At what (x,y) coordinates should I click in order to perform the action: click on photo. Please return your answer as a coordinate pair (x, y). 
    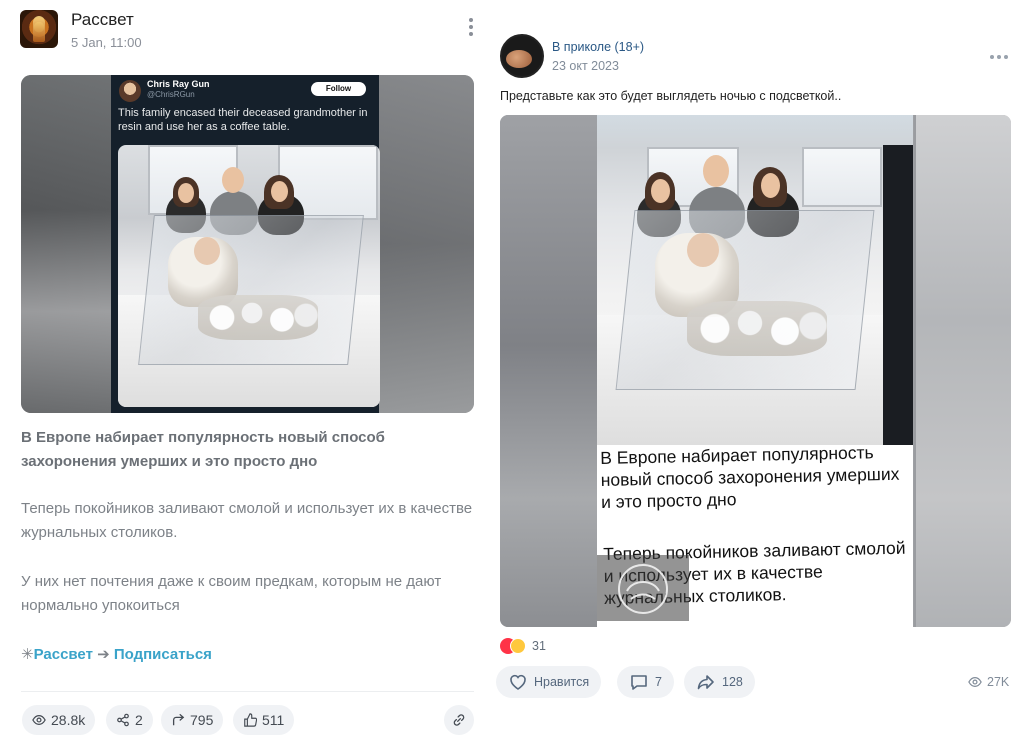
    Looking at the image, I should click on (755, 280).